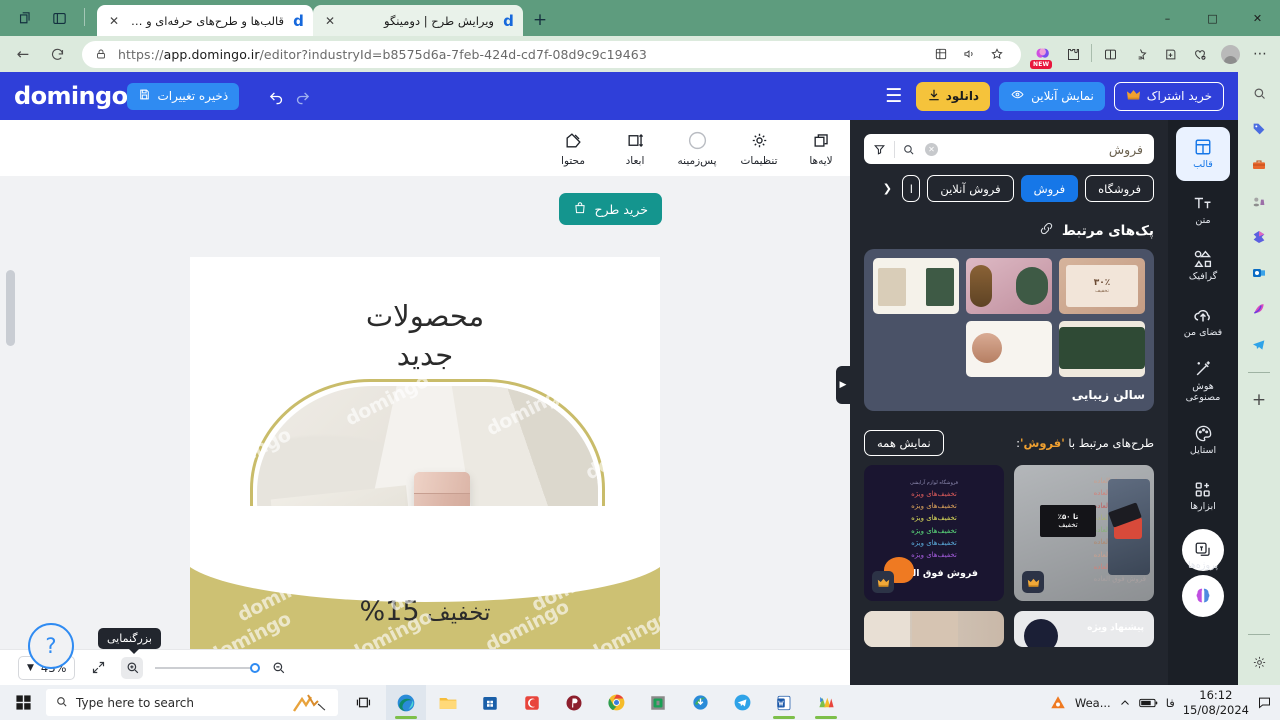 This screenshot has height=720, width=1280. I want to click on back-arrow-icon: ←, so click(23, 54).